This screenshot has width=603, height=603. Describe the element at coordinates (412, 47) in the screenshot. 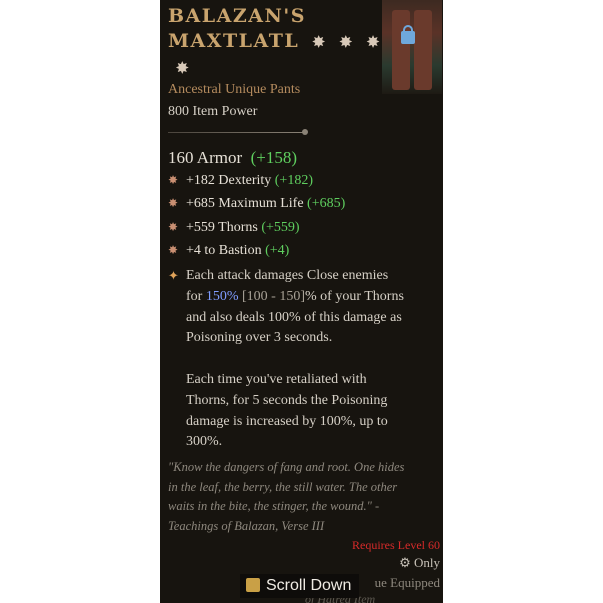

I see `item-image` at that location.